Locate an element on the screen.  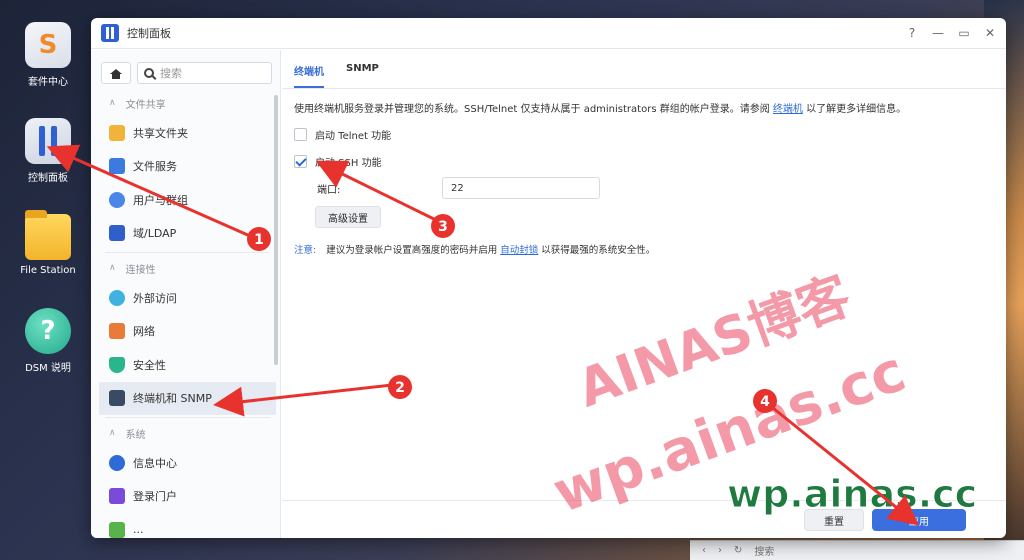
security-note: 注意: 建议为登录帐户设置高强度的密码并启用 自动封锁 以获得最强的系统安全性。 is located at coordinates (475, 250).